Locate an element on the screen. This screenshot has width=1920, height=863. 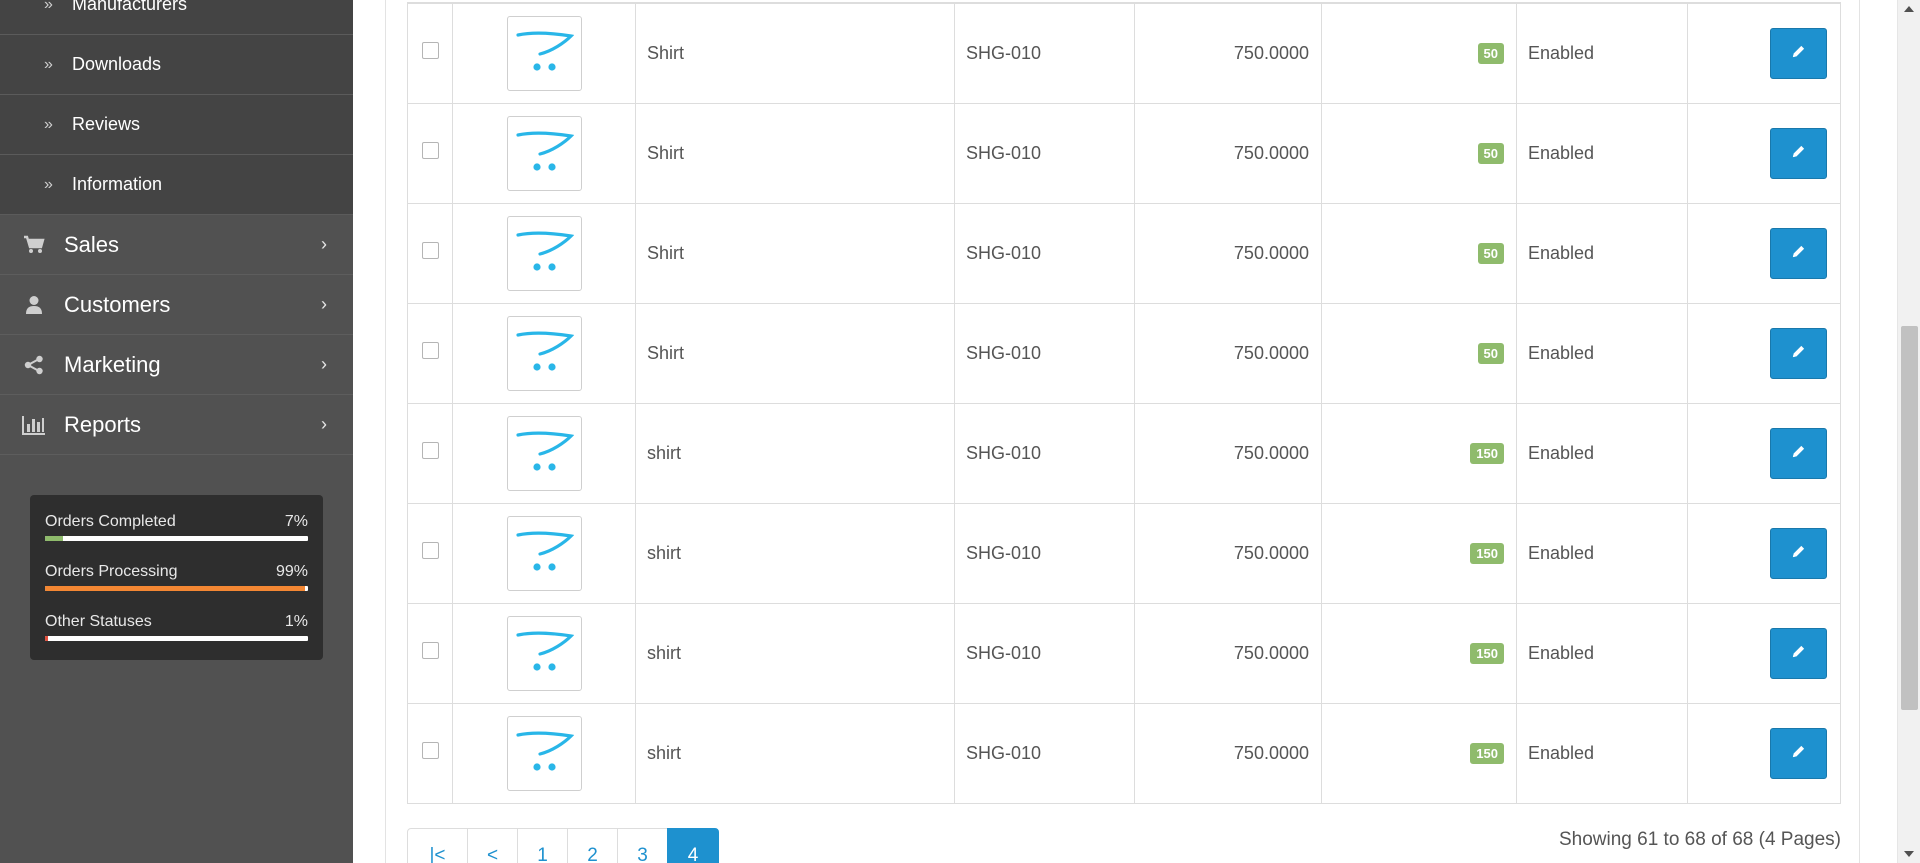
page-link: |< is located at coordinates (437, 845).